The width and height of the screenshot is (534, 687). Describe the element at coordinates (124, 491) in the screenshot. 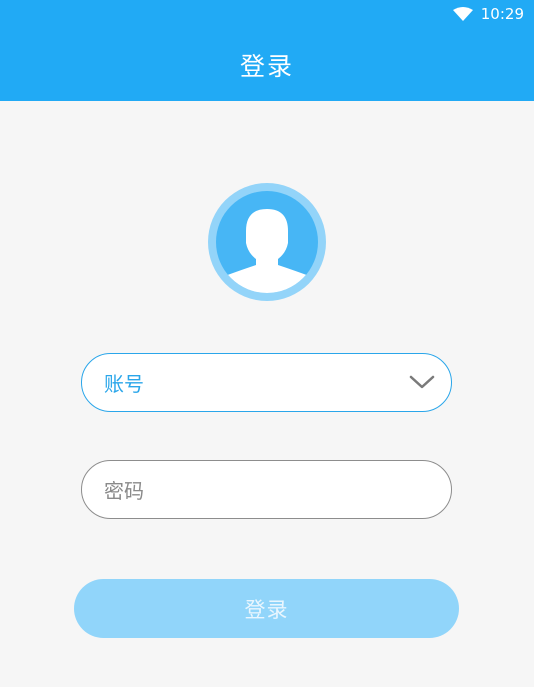

I see `password-placeholder: 密码` at that location.